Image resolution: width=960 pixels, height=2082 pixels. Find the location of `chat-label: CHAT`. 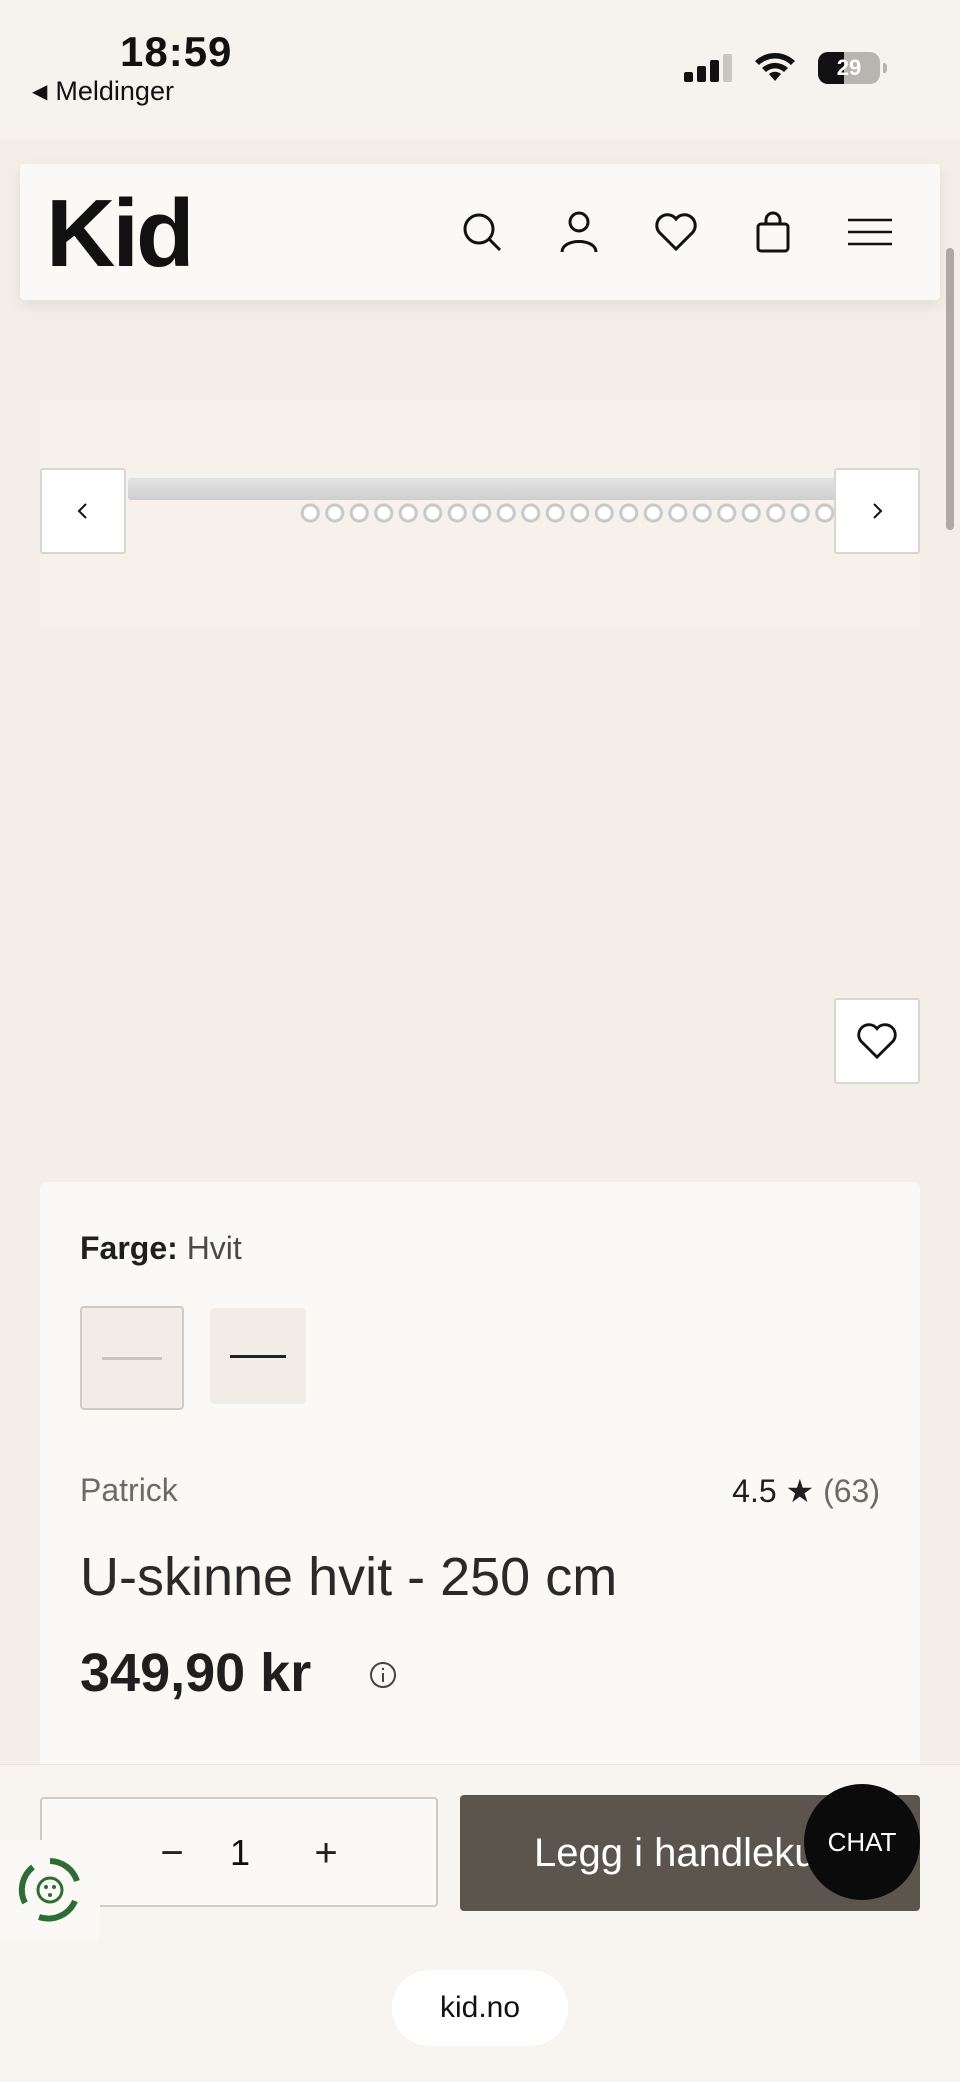

chat-label: CHAT is located at coordinates (862, 1841).